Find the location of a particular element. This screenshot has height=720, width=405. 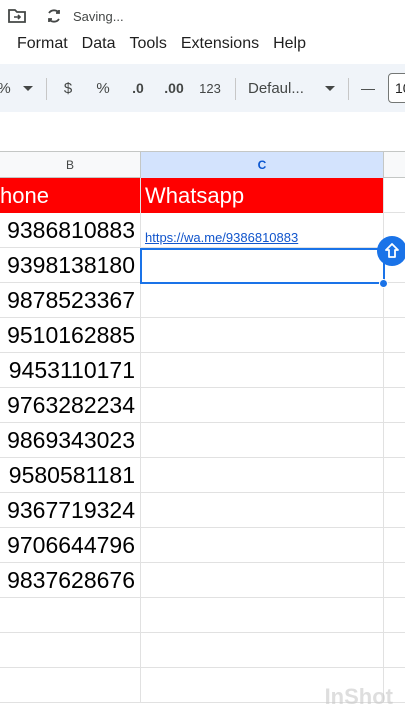

table-row: 9386810883 https://wa.me/9386810883 is located at coordinates (202, 230).